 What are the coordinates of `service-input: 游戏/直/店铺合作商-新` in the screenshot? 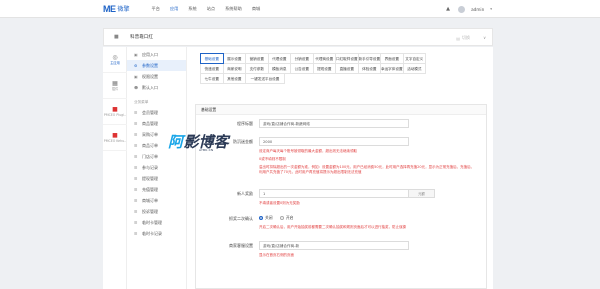 It's located at (334, 245).